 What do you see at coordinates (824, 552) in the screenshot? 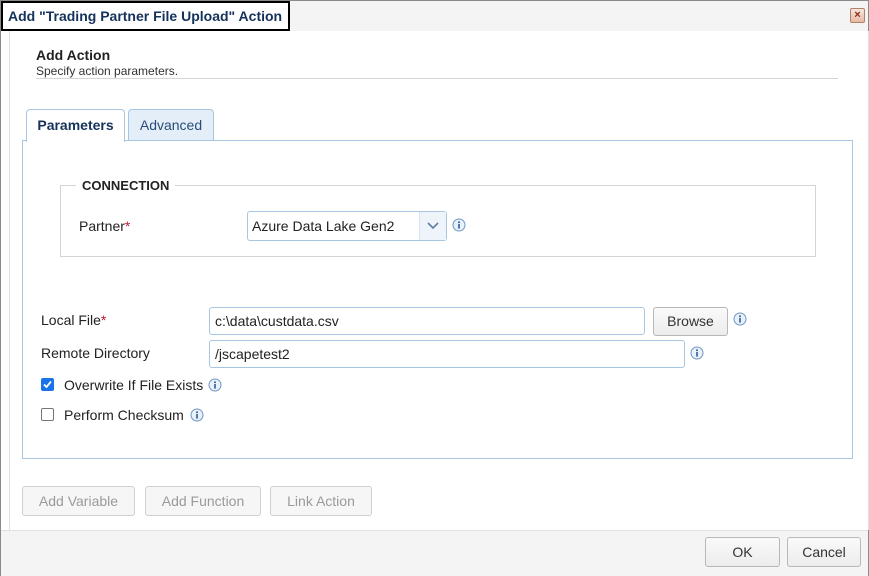
I see `cancel-button: Cancel` at bounding box center [824, 552].